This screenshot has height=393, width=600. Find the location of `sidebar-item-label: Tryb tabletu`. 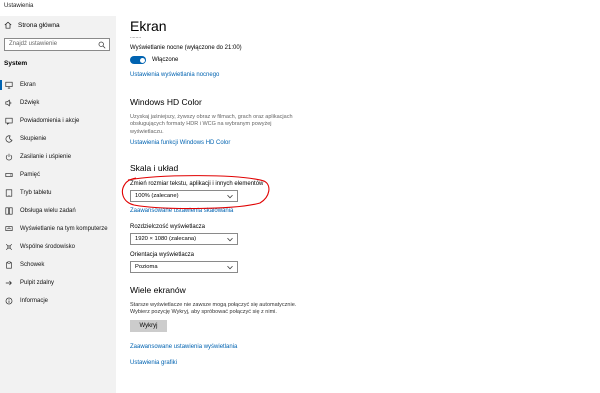

sidebar-item-label: Tryb tabletu is located at coordinates (36, 193).